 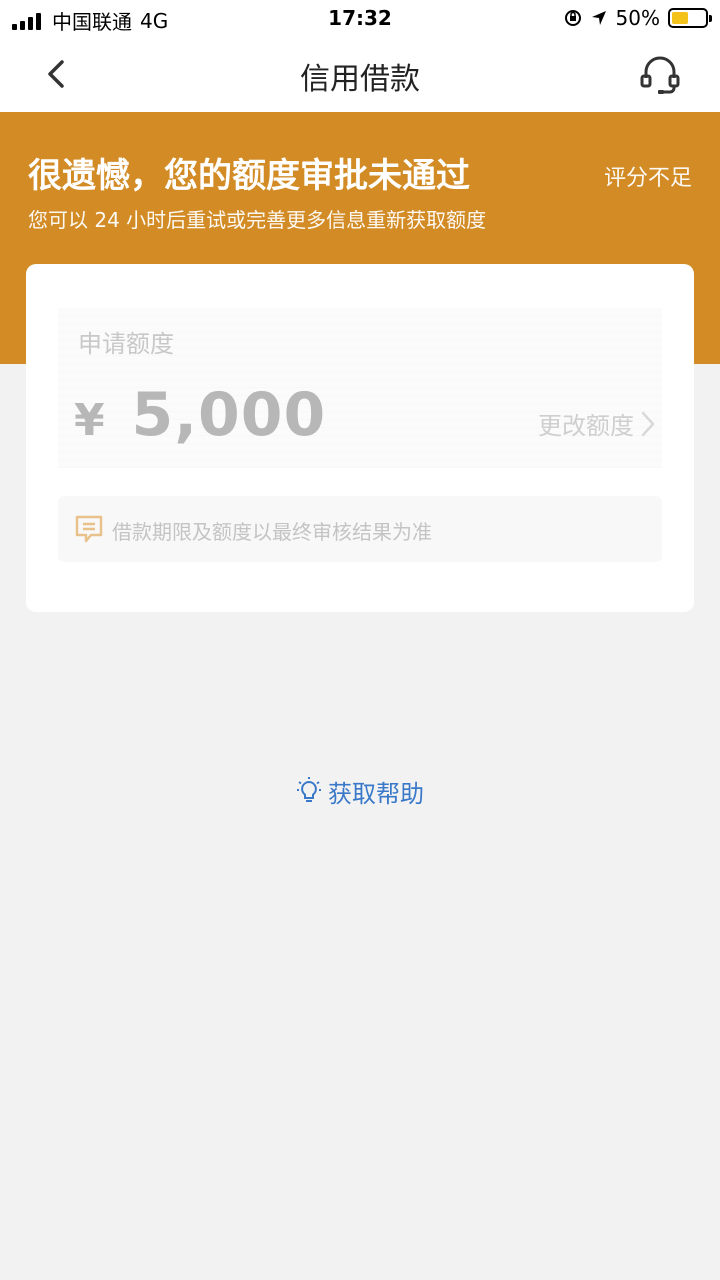 I want to click on status-right: 50%, so click(x=638, y=18).